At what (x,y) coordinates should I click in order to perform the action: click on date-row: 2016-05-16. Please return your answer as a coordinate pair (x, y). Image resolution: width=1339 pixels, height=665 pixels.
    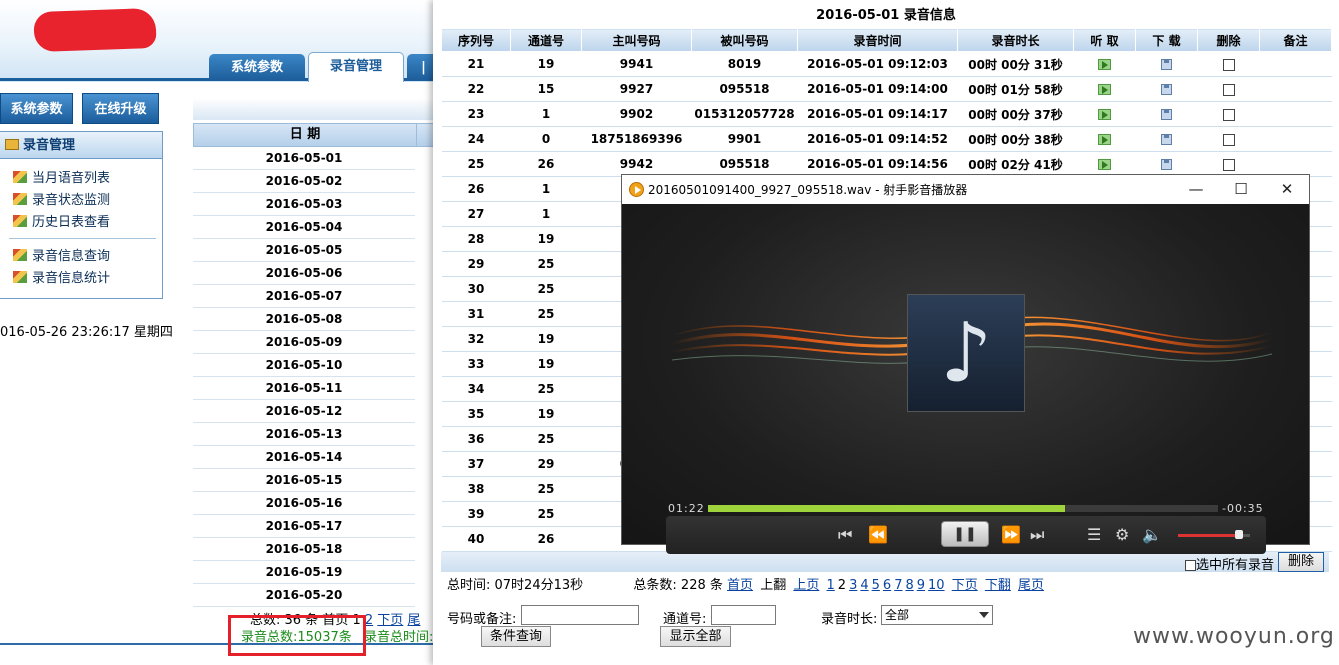
    Looking at the image, I should click on (304, 503).